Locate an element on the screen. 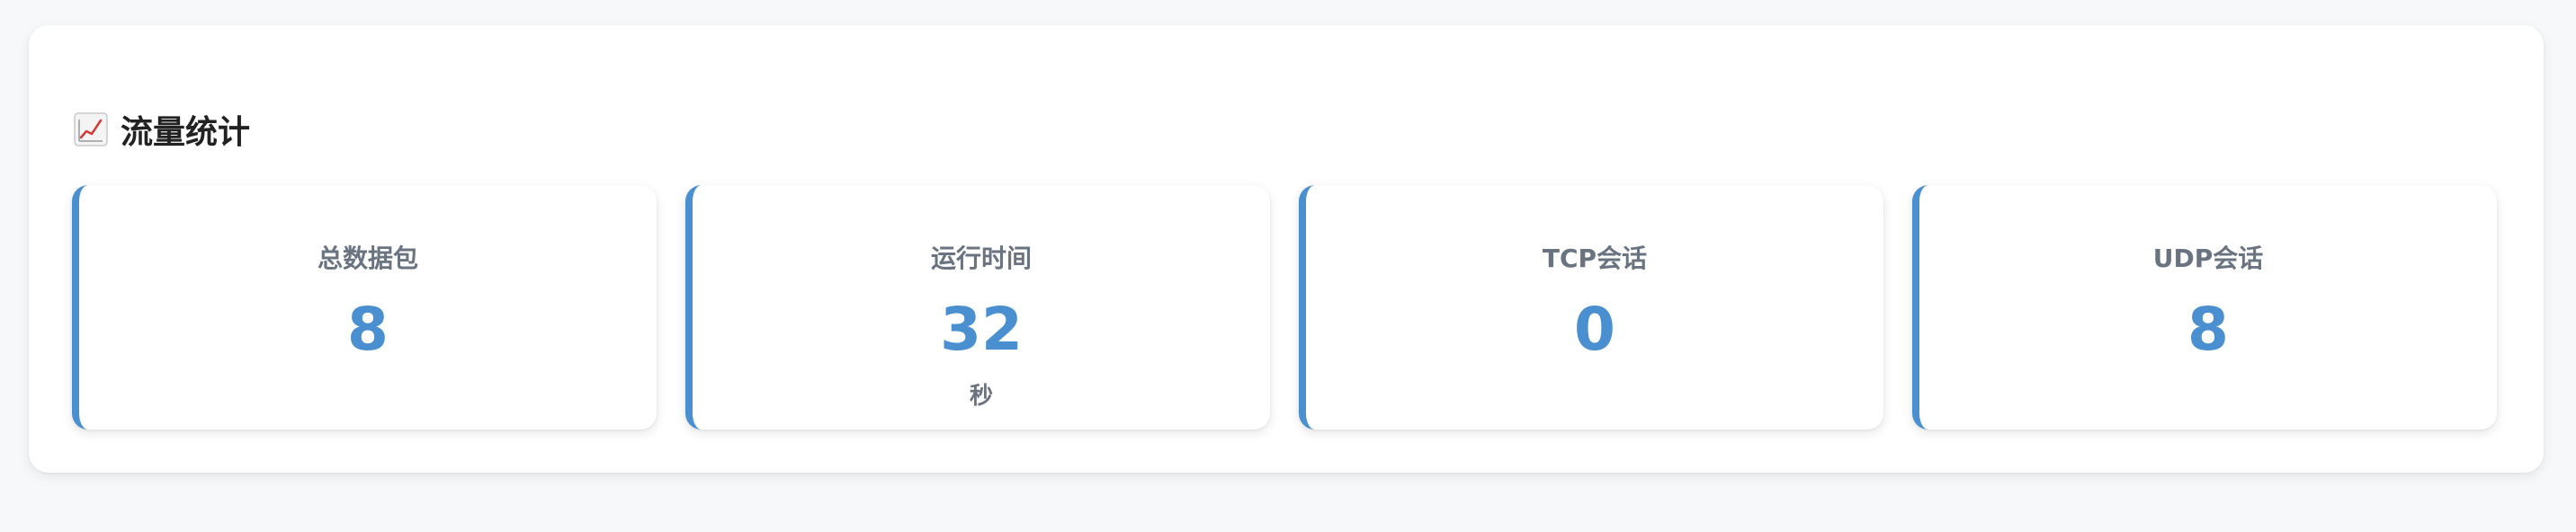 The height and width of the screenshot is (532, 2576). stat-unit: 秒 is located at coordinates (981, 396).